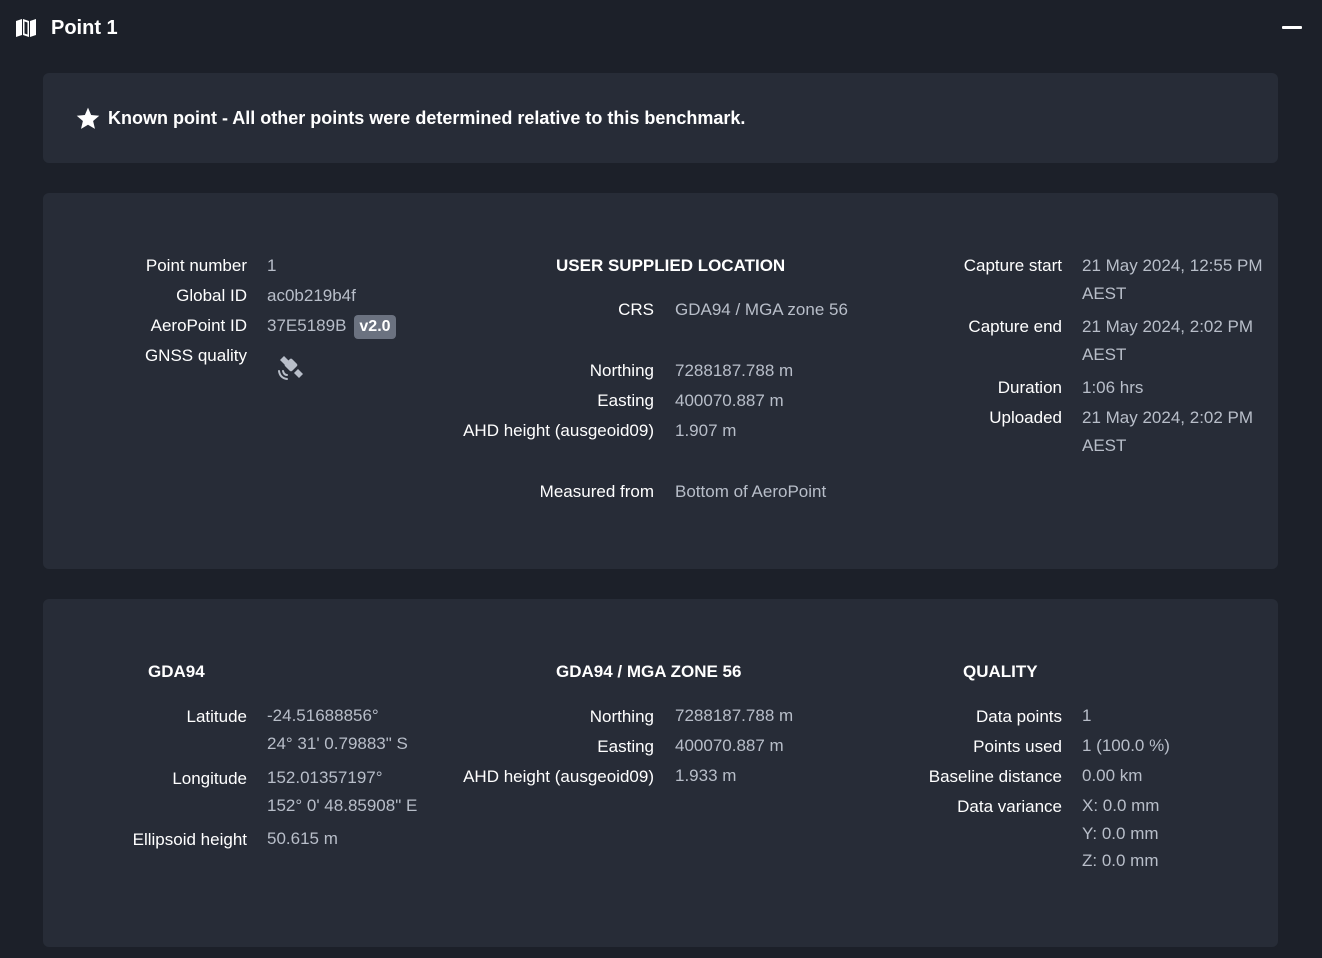 The image size is (1322, 958). Describe the element at coordinates (323, 715) in the screenshot. I see `latitude-decimal: -24.51688856°` at that location.